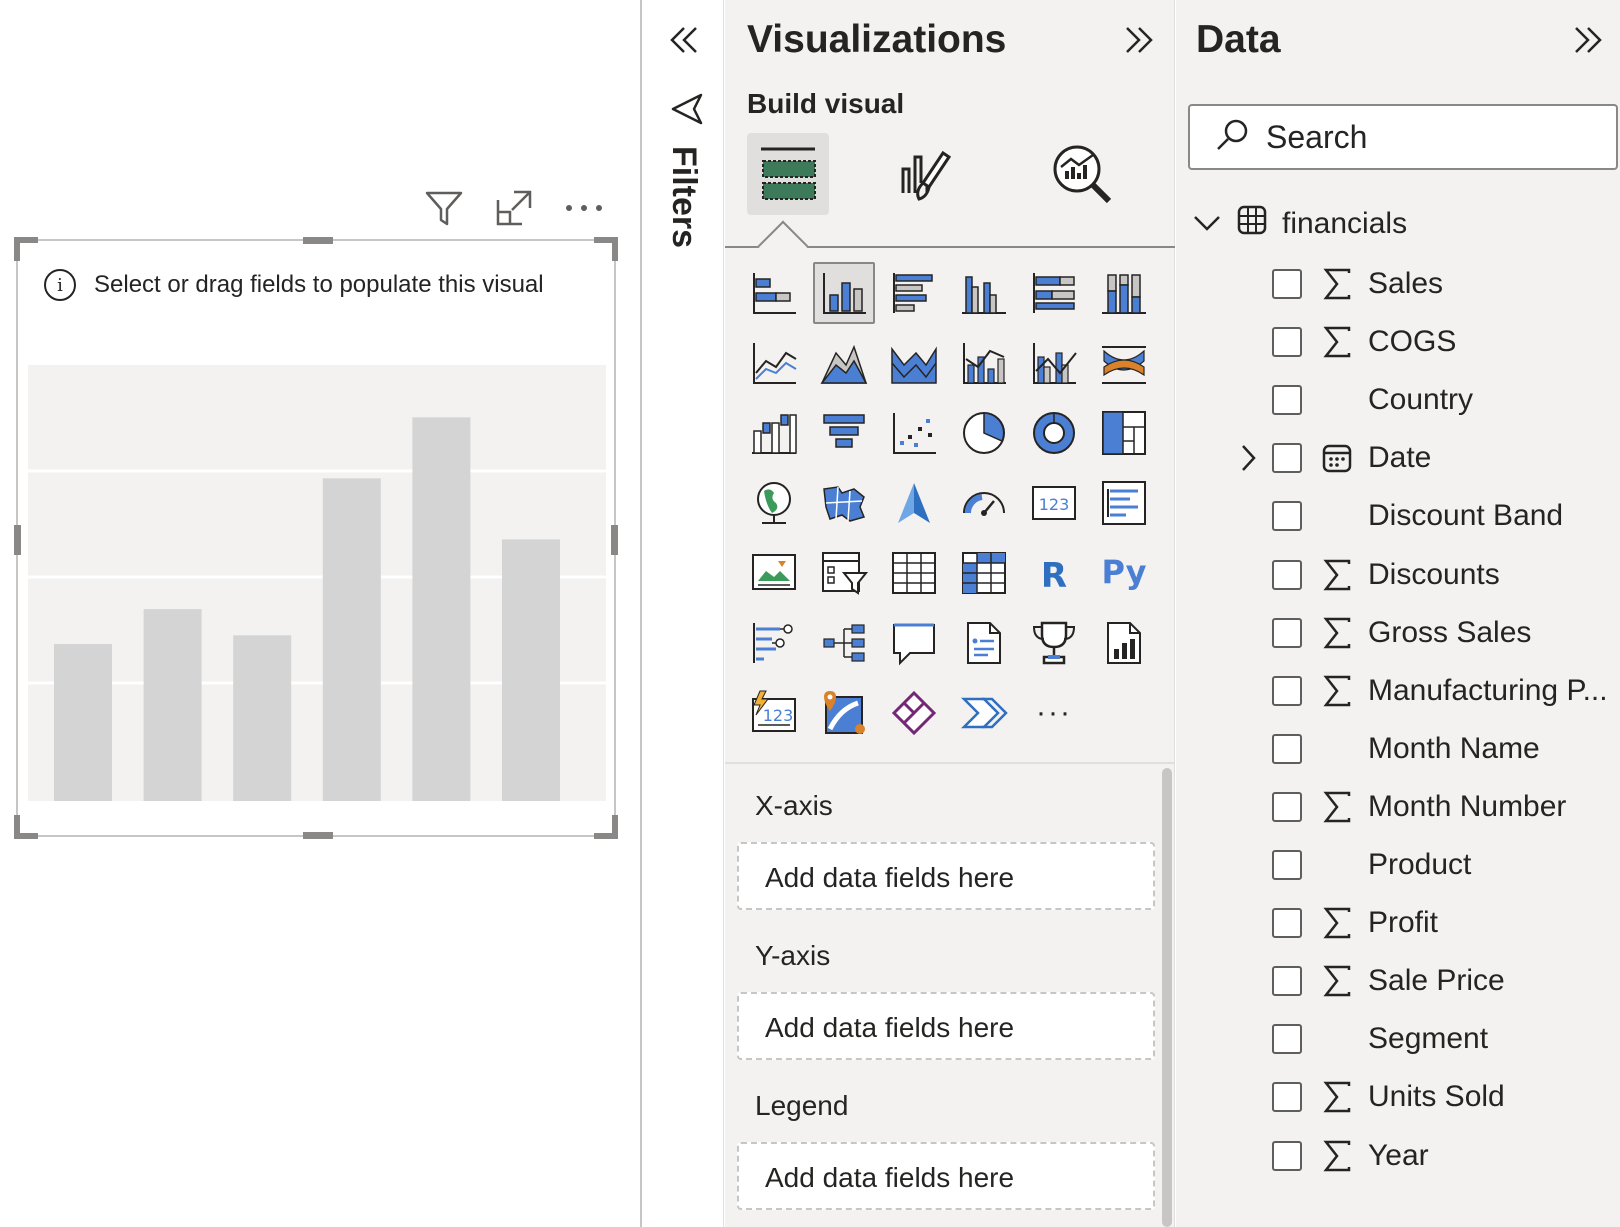 This screenshot has width=1620, height=1227. What do you see at coordinates (914, 503) in the screenshot?
I see `azure-map-icon` at bounding box center [914, 503].